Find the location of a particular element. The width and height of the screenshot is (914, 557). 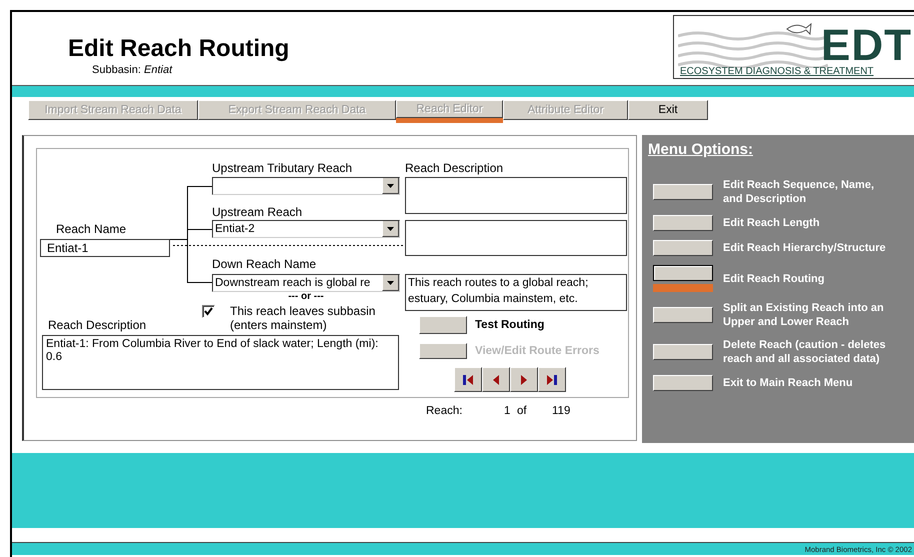

record-of: of is located at coordinates (522, 411).